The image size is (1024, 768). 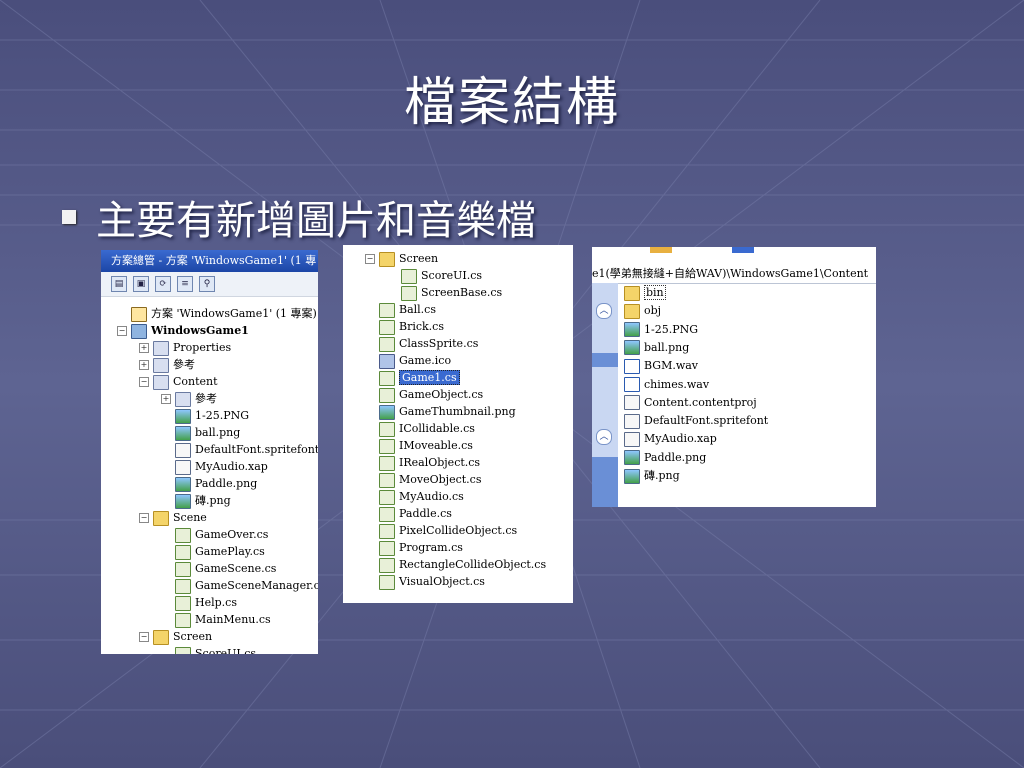 What do you see at coordinates (195, 381) in the screenshot?
I see `tree-item-label: Content` at bounding box center [195, 381].